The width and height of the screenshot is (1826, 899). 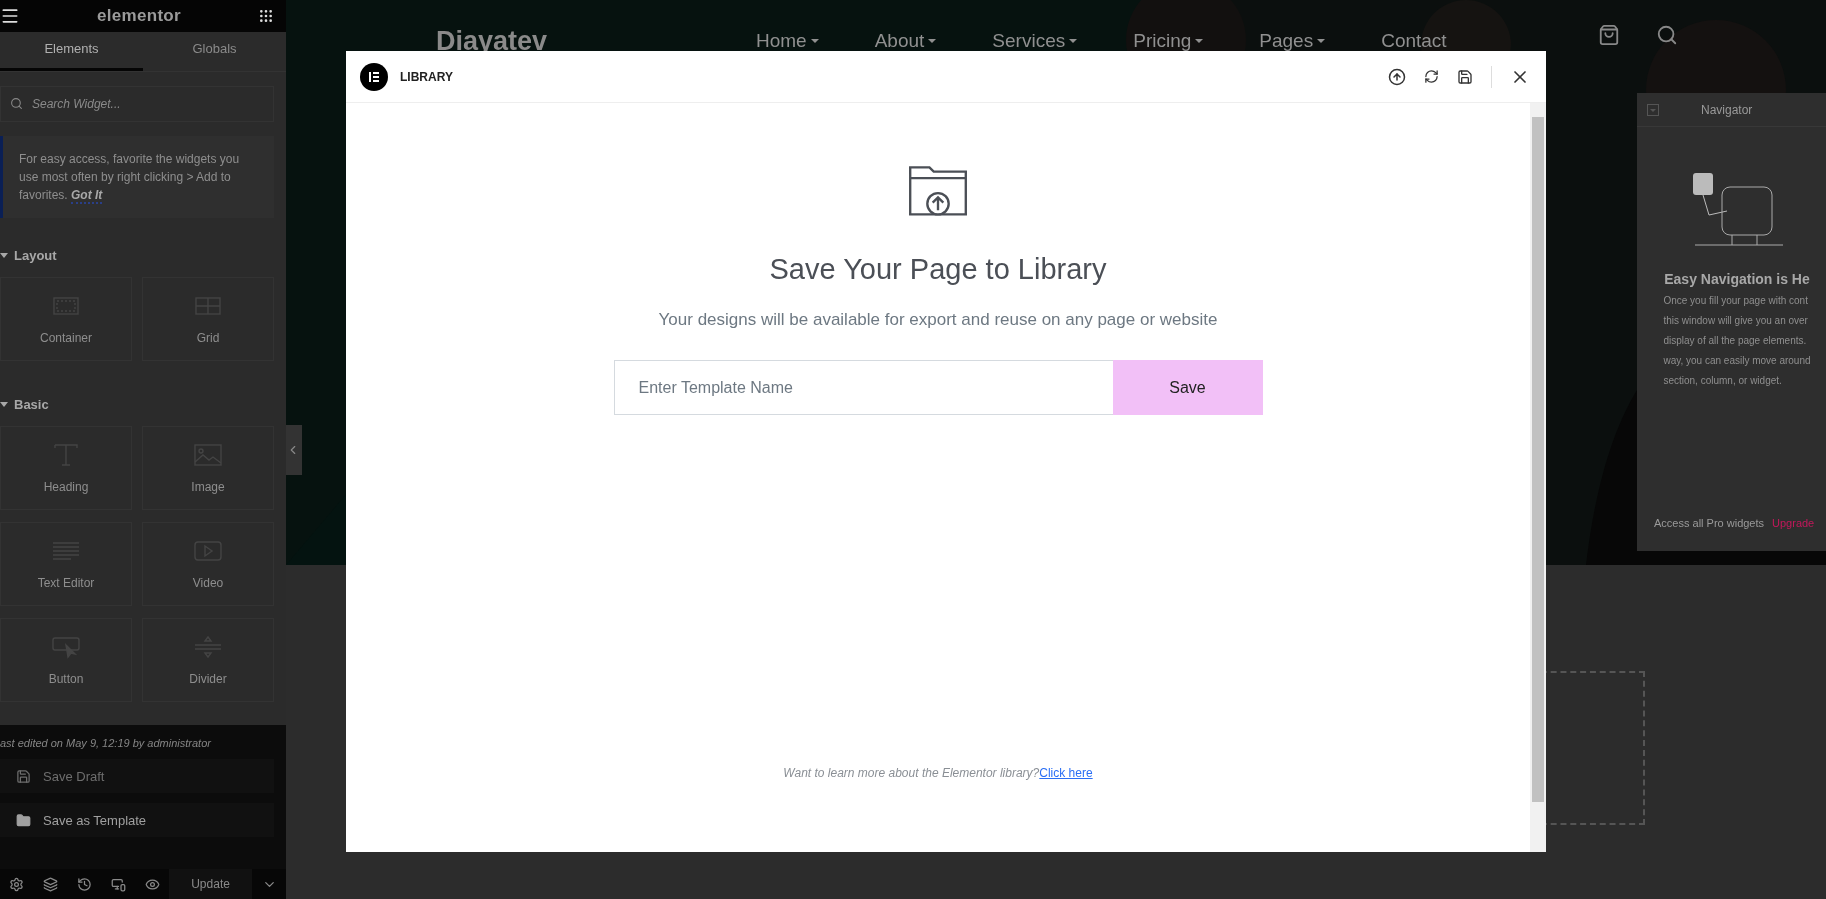 I want to click on widget-label: Button, so click(x=66, y=679).